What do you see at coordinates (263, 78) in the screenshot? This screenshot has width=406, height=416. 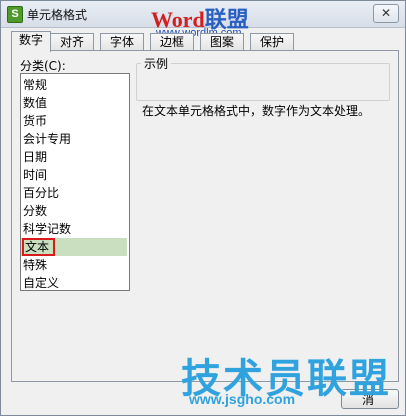 I see `sample-group: 示例` at bounding box center [263, 78].